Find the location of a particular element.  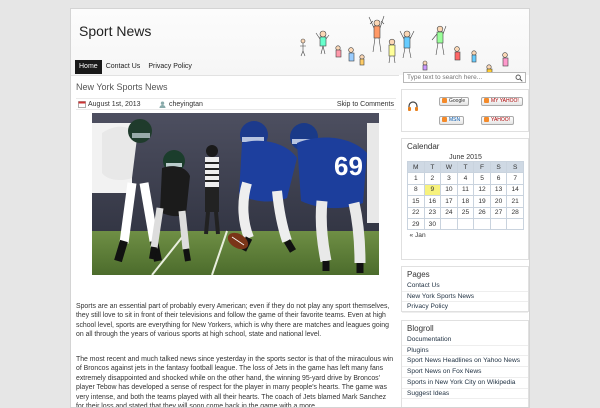

post-title: New York Sports News is located at coordinates (122, 87).